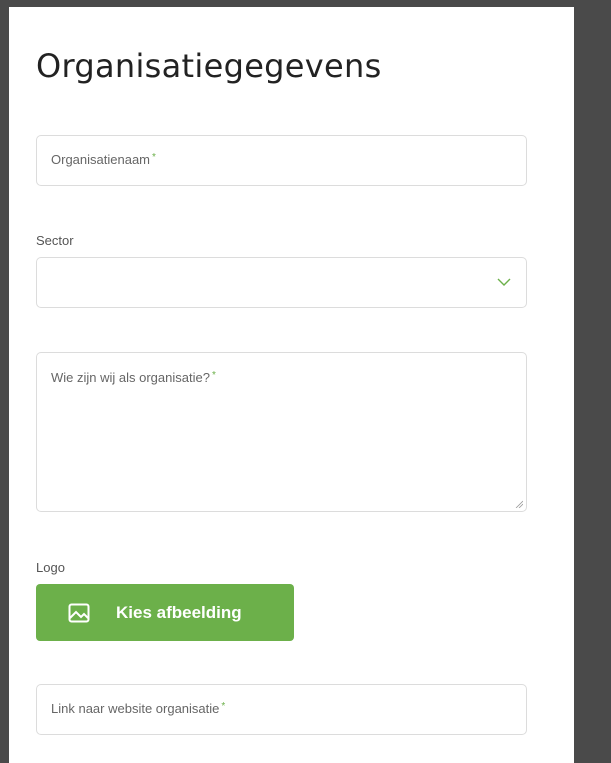 This screenshot has height=763, width=611. Describe the element at coordinates (504, 282) in the screenshot. I see `chevron-down-icon` at that location.